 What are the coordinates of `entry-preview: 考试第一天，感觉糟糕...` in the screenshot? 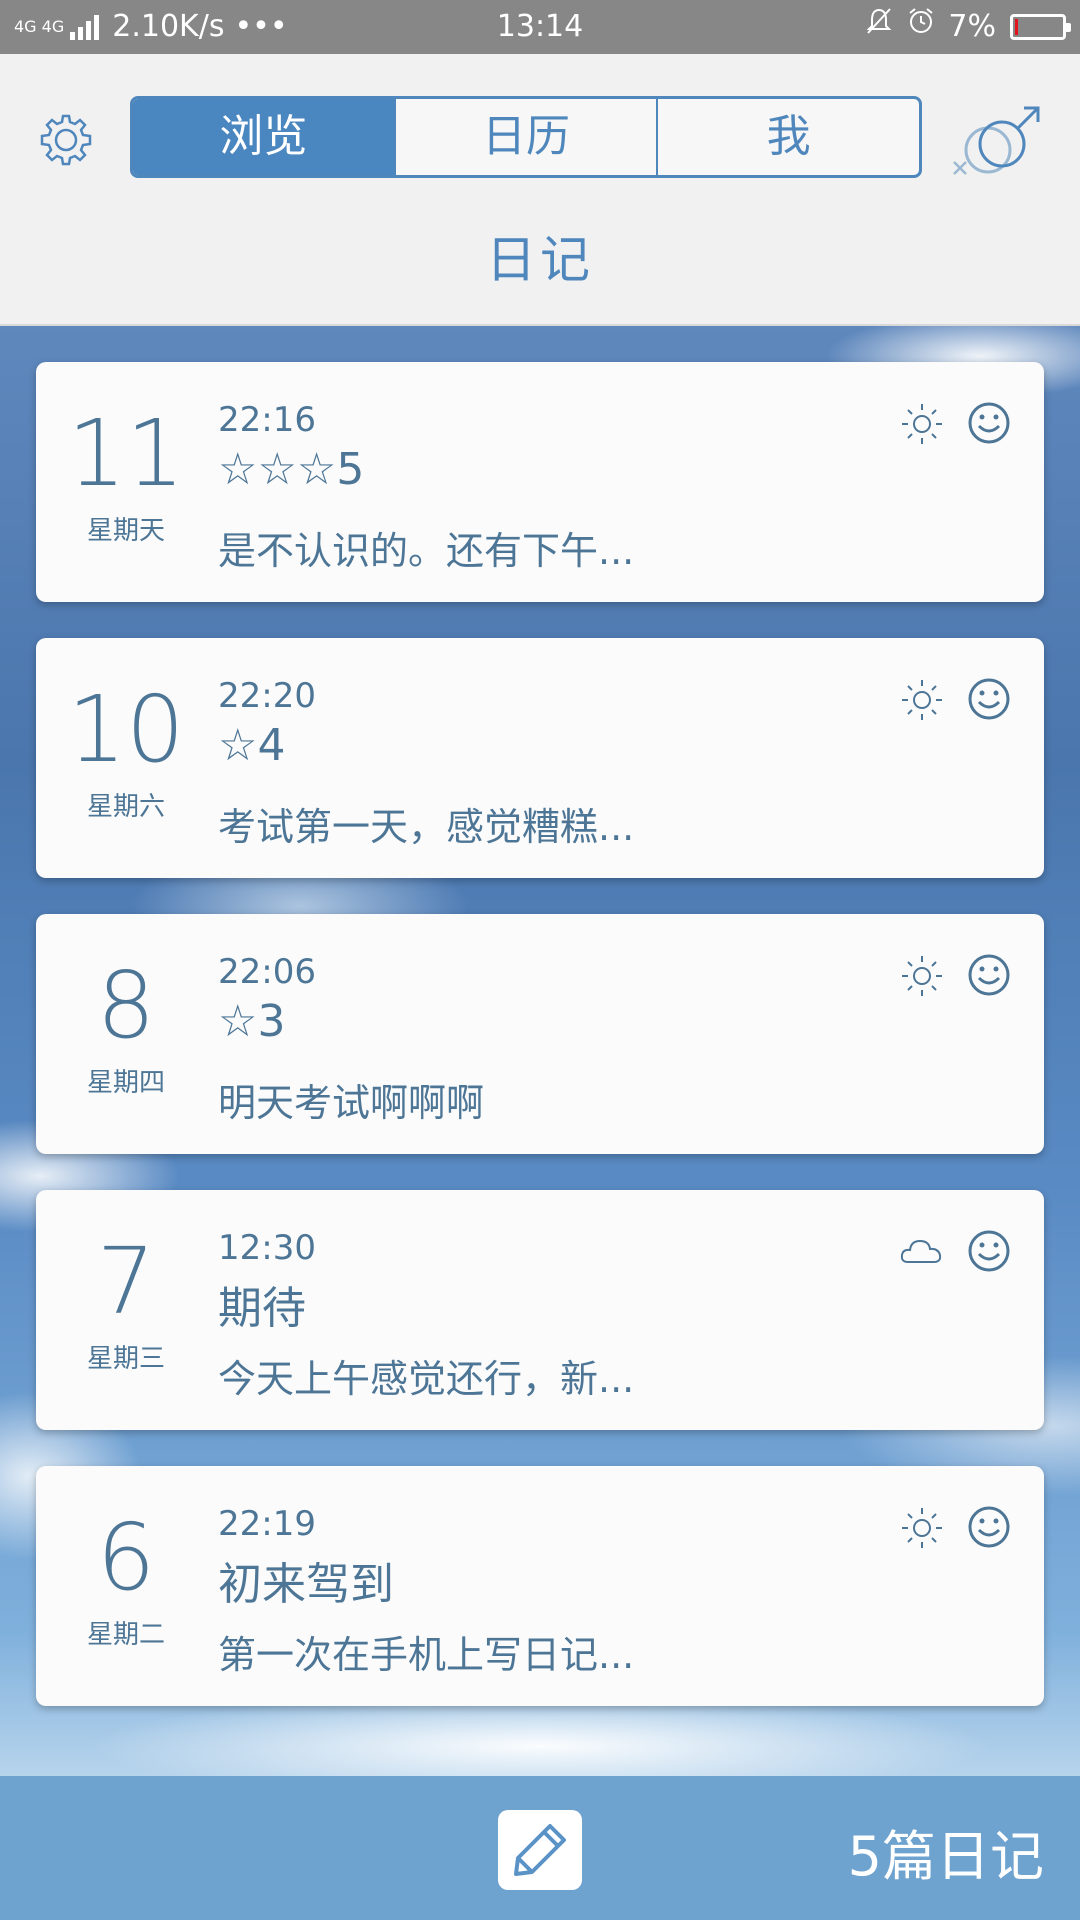 It's located at (426, 827).